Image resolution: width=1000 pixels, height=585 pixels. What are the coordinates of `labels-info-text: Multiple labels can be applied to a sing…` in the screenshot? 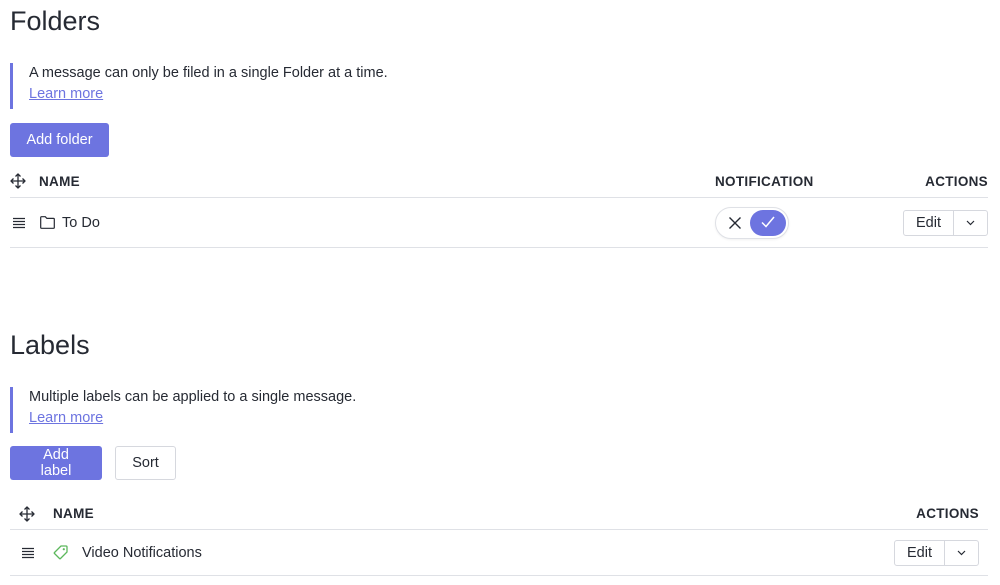 It's located at (193, 397).